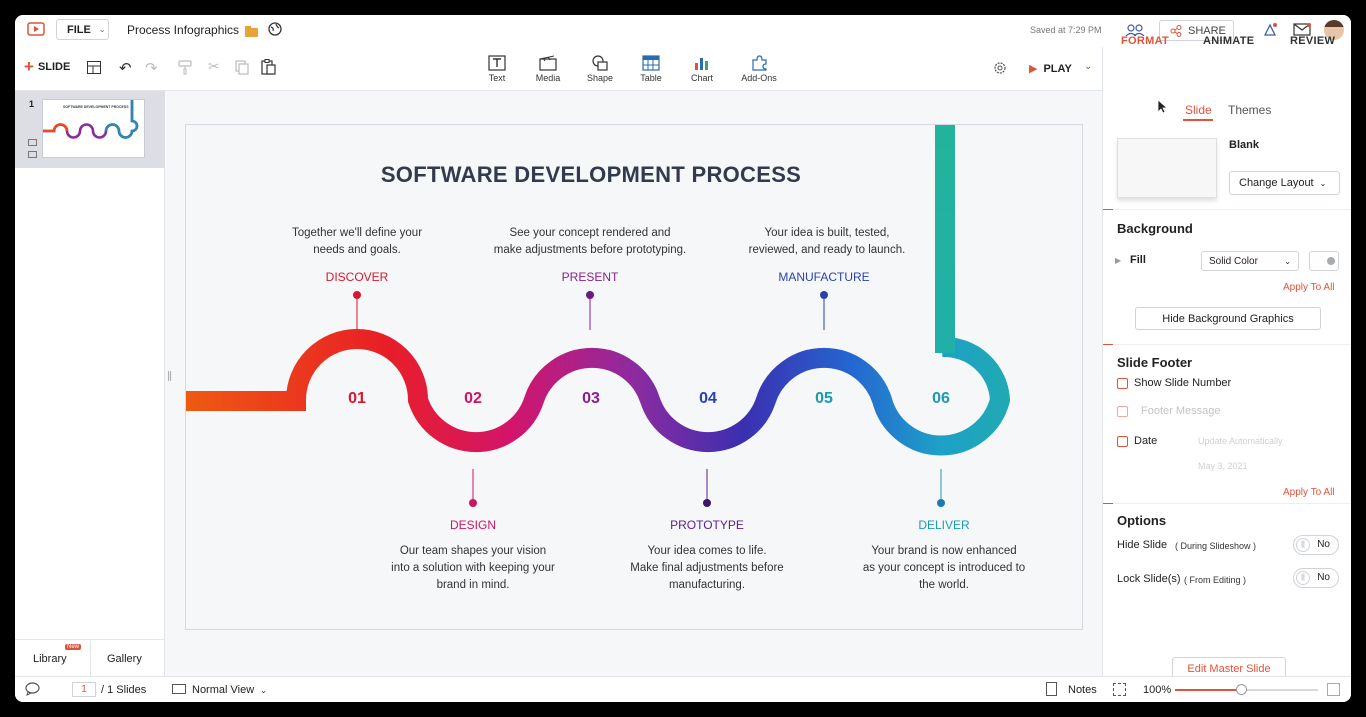  What do you see at coordinates (702, 69) in the screenshot?
I see `chart-tool: Chart` at bounding box center [702, 69].